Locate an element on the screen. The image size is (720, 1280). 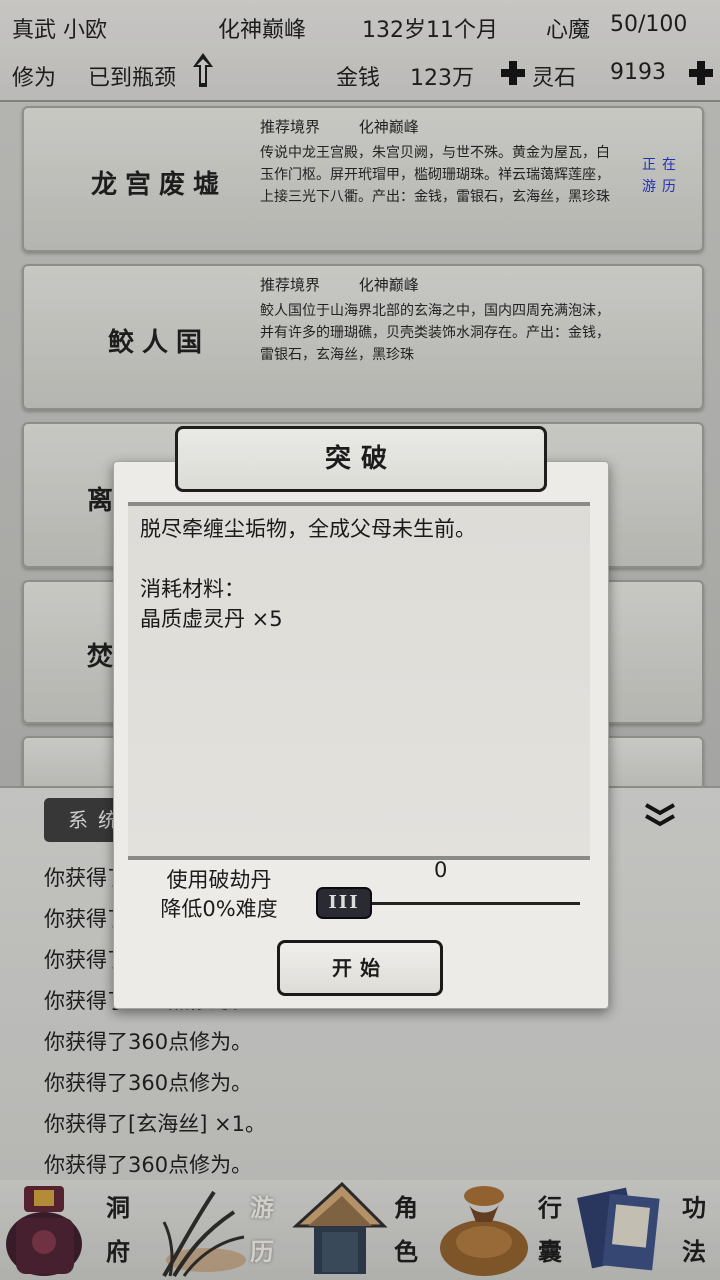
dialog-title: 突破 is located at coordinates (361, 459).